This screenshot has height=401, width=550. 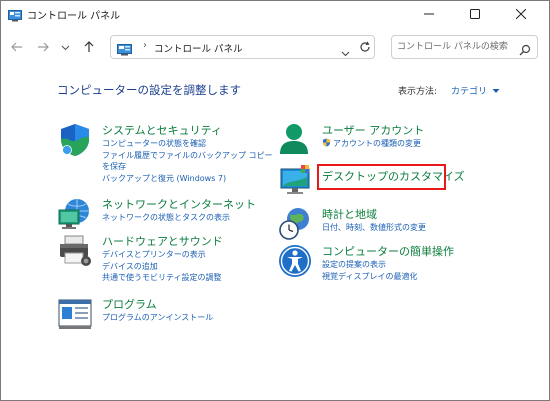 I want to click on window-title: コントロール パネル, so click(x=74, y=16).